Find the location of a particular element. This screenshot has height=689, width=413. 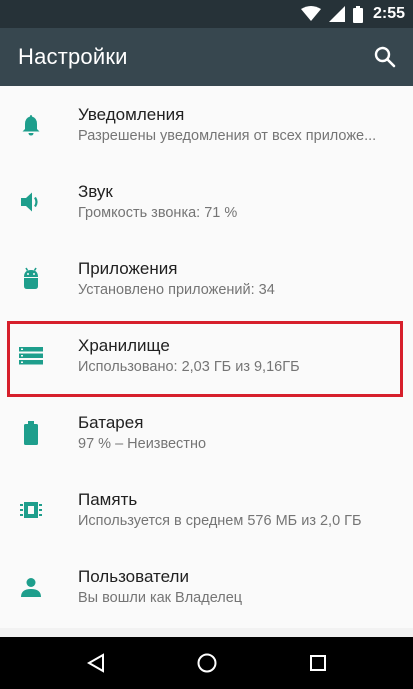

settings-item-users: Пользователи Вы вошли как Владелец is located at coordinates (206, 586).